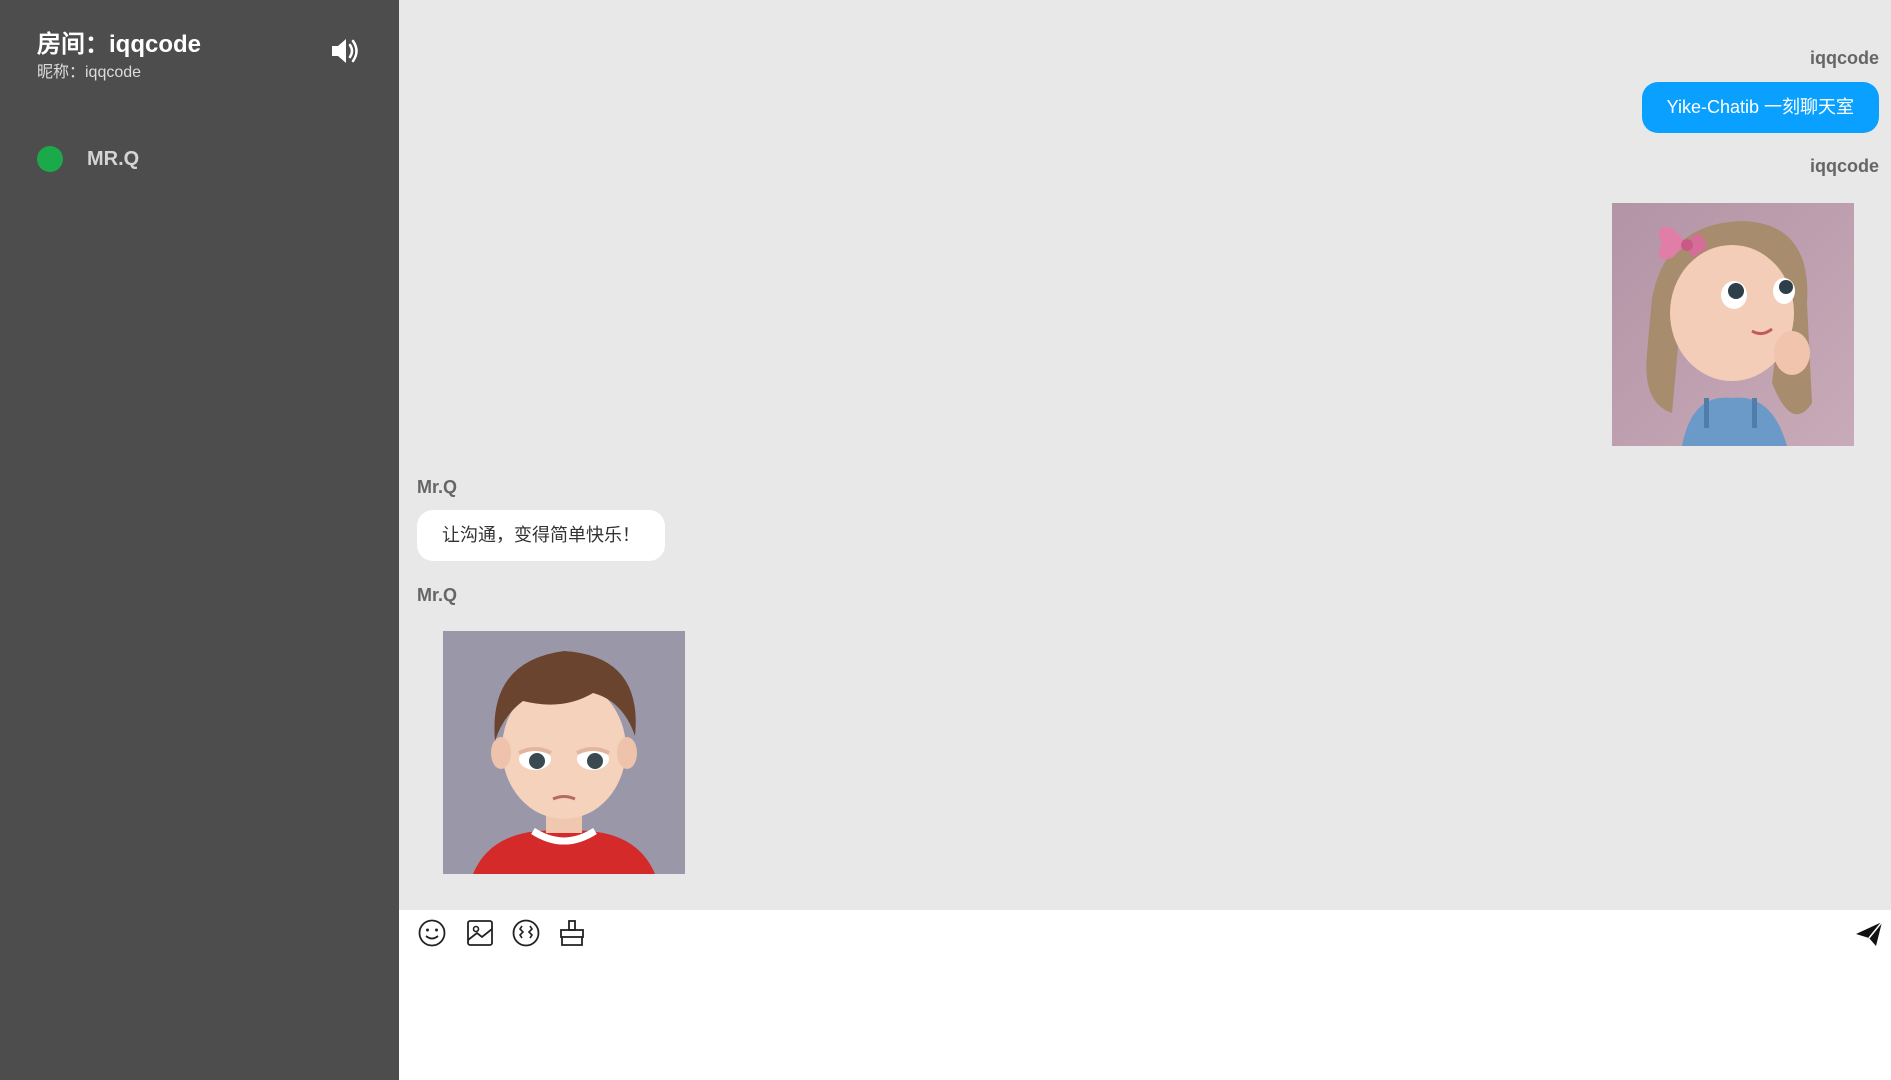 This screenshot has width=1891, height=1080. Describe the element at coordinates (1145, 1013) in the screenshot. I see `message-input` at that location.